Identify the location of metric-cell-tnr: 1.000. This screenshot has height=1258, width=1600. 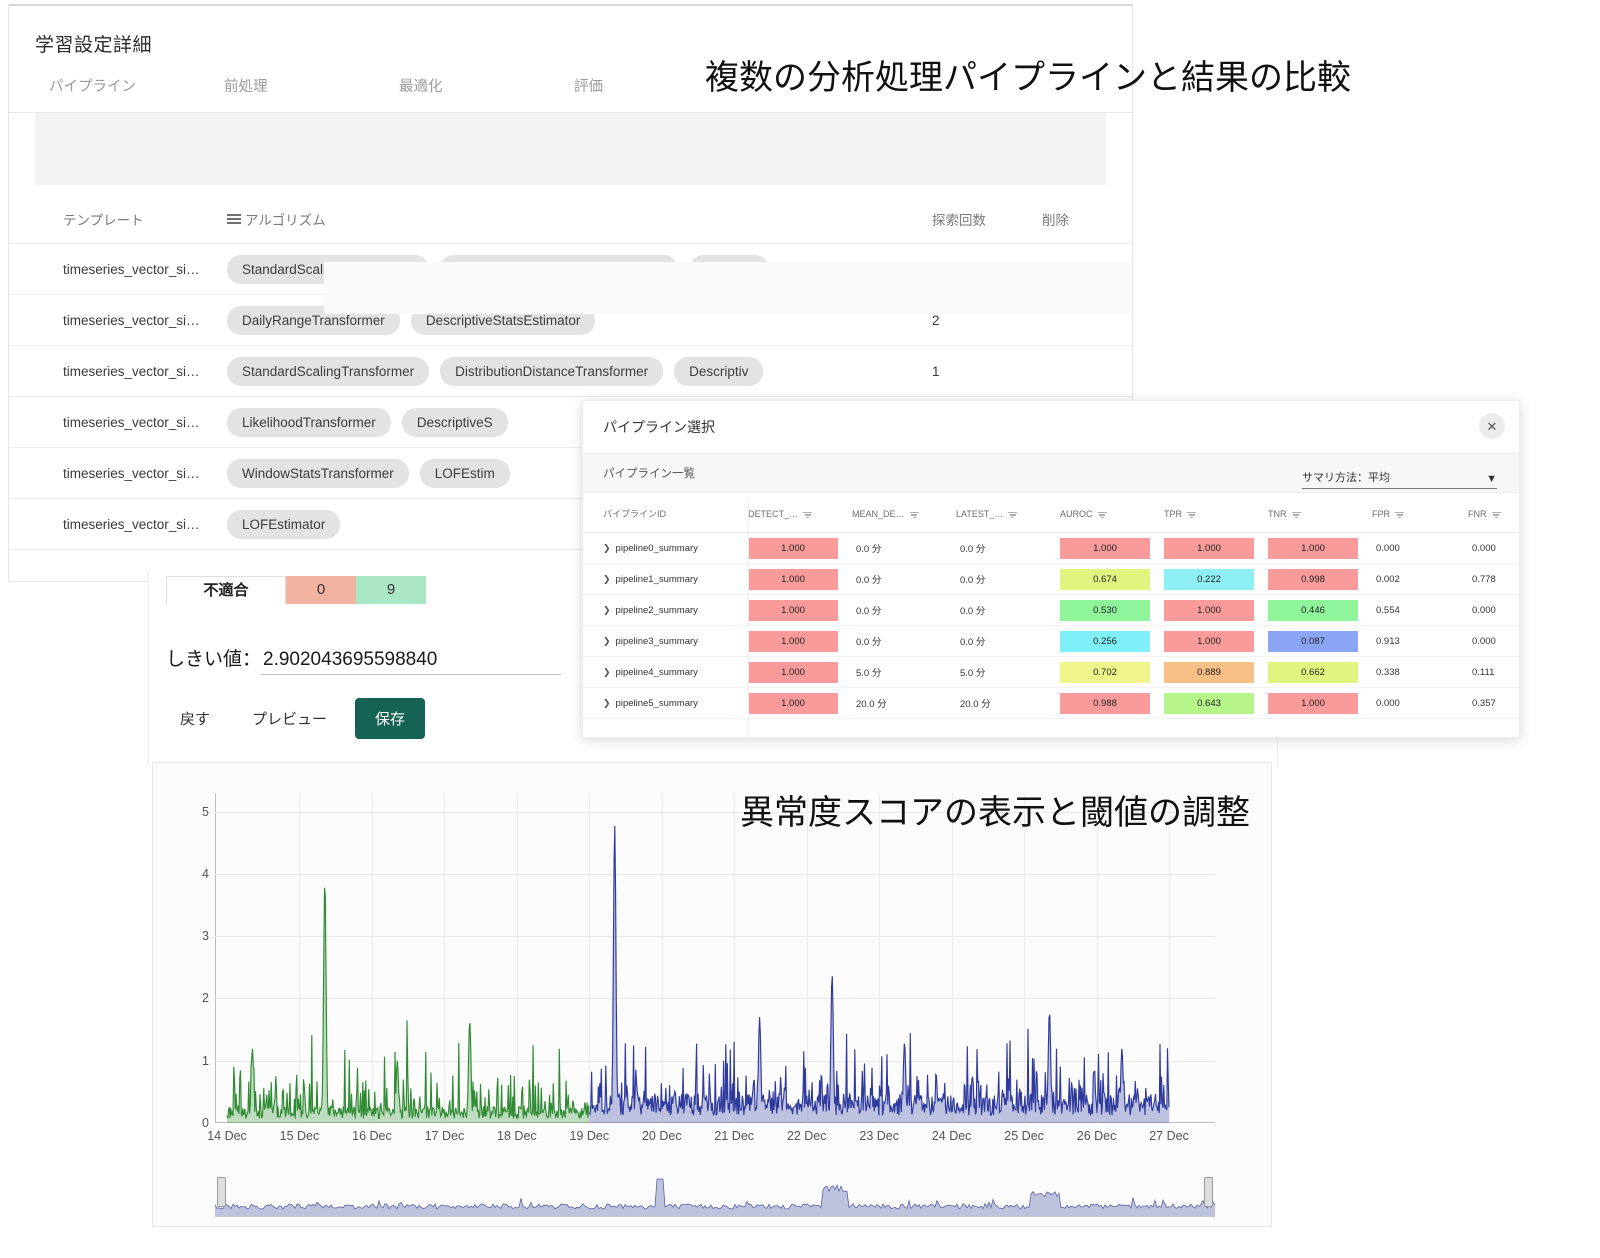
(1320, 548).